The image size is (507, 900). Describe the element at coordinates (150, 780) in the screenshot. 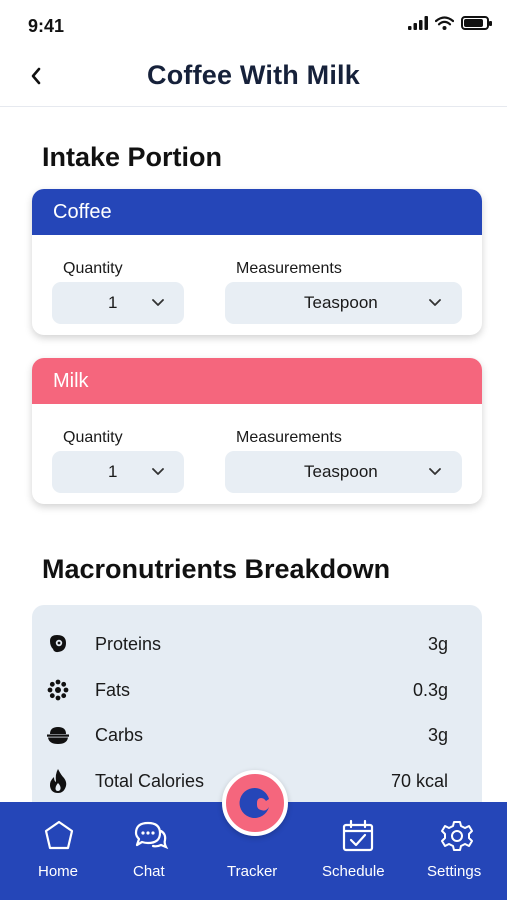

I see `macro-name: Total Calories` at that location.